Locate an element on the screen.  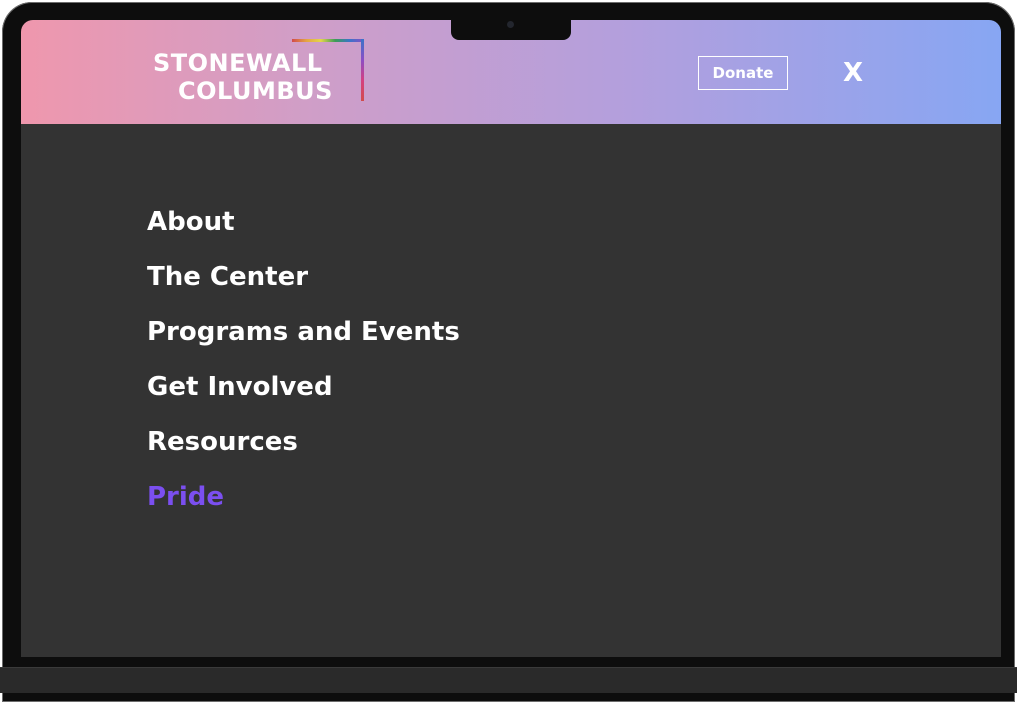
camera-icon is located at coordinates (510, 24).